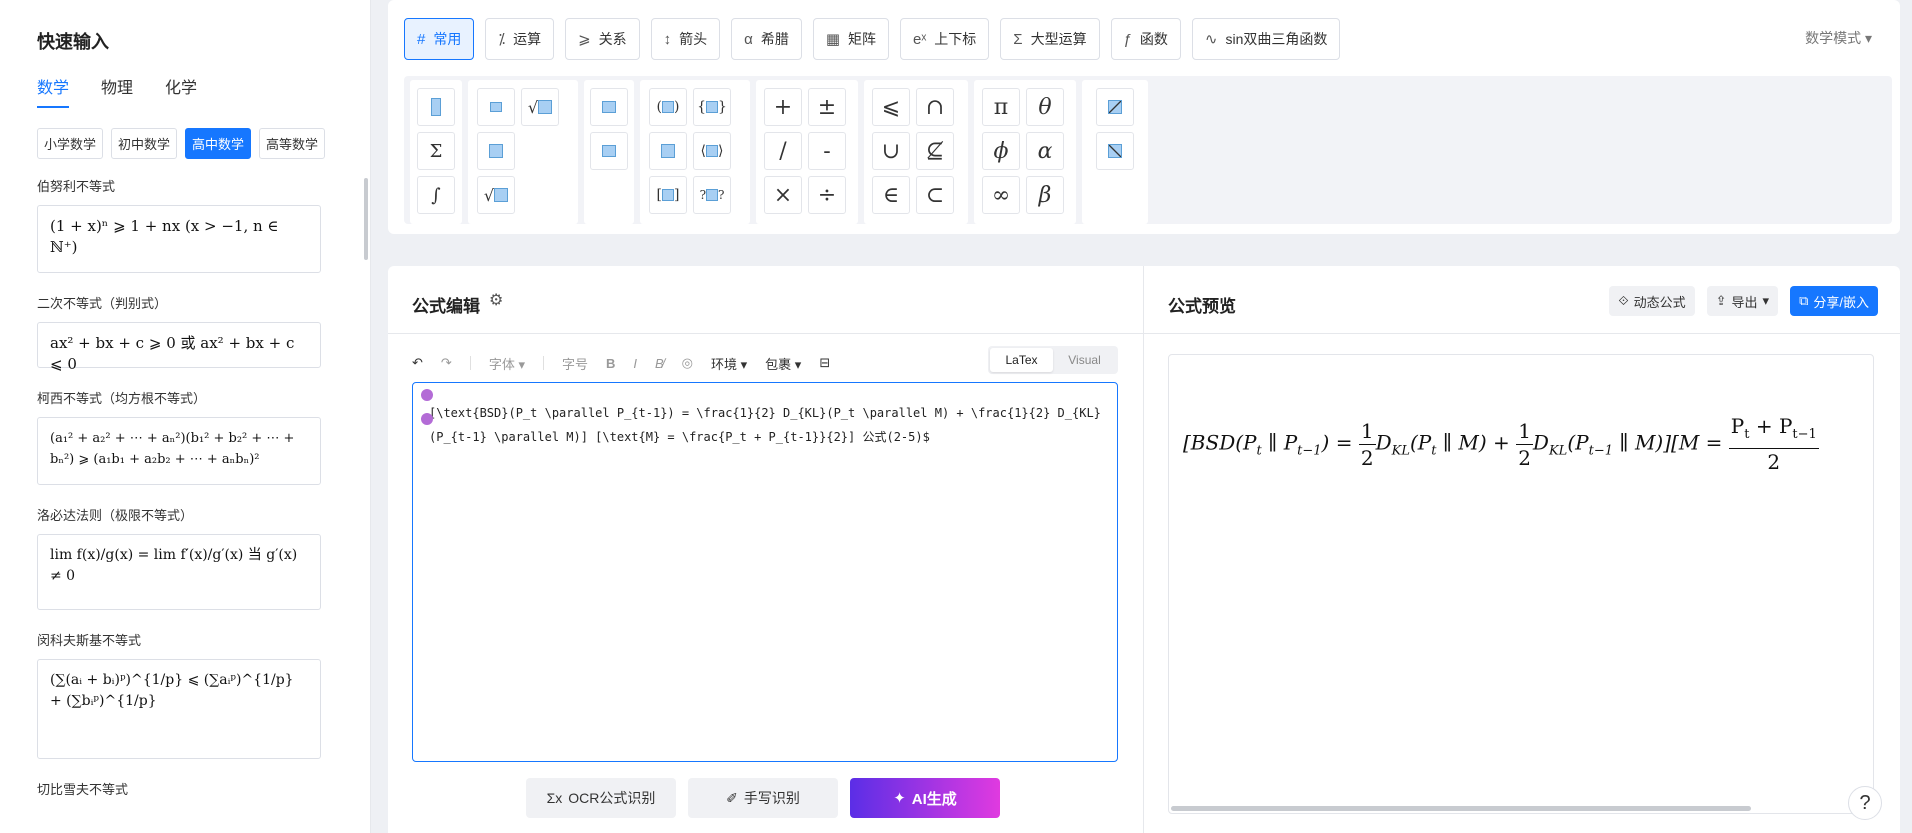 The width and height of the screenshot is (1912, 833). What do you see at coordinates (181, 143) in the screenshot?
I see `level-tabs: 小学数学 初中数学 高中数学 高等数学` at bounding box center [181, 143].